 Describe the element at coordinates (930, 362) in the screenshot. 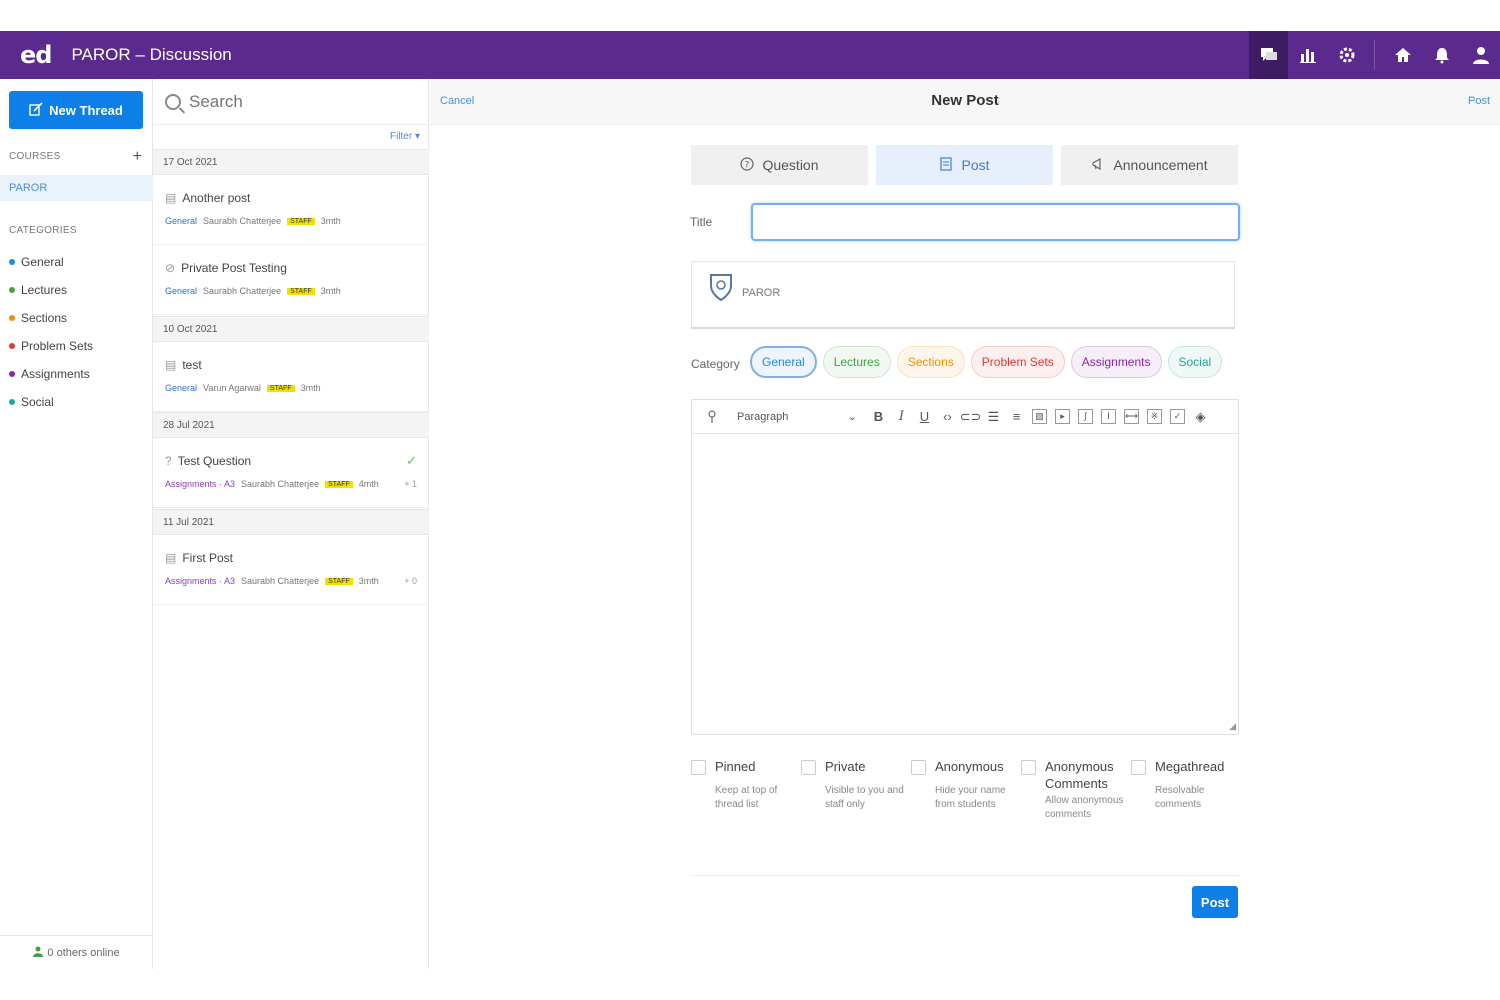

I see `category-chip: Sections` at that location.